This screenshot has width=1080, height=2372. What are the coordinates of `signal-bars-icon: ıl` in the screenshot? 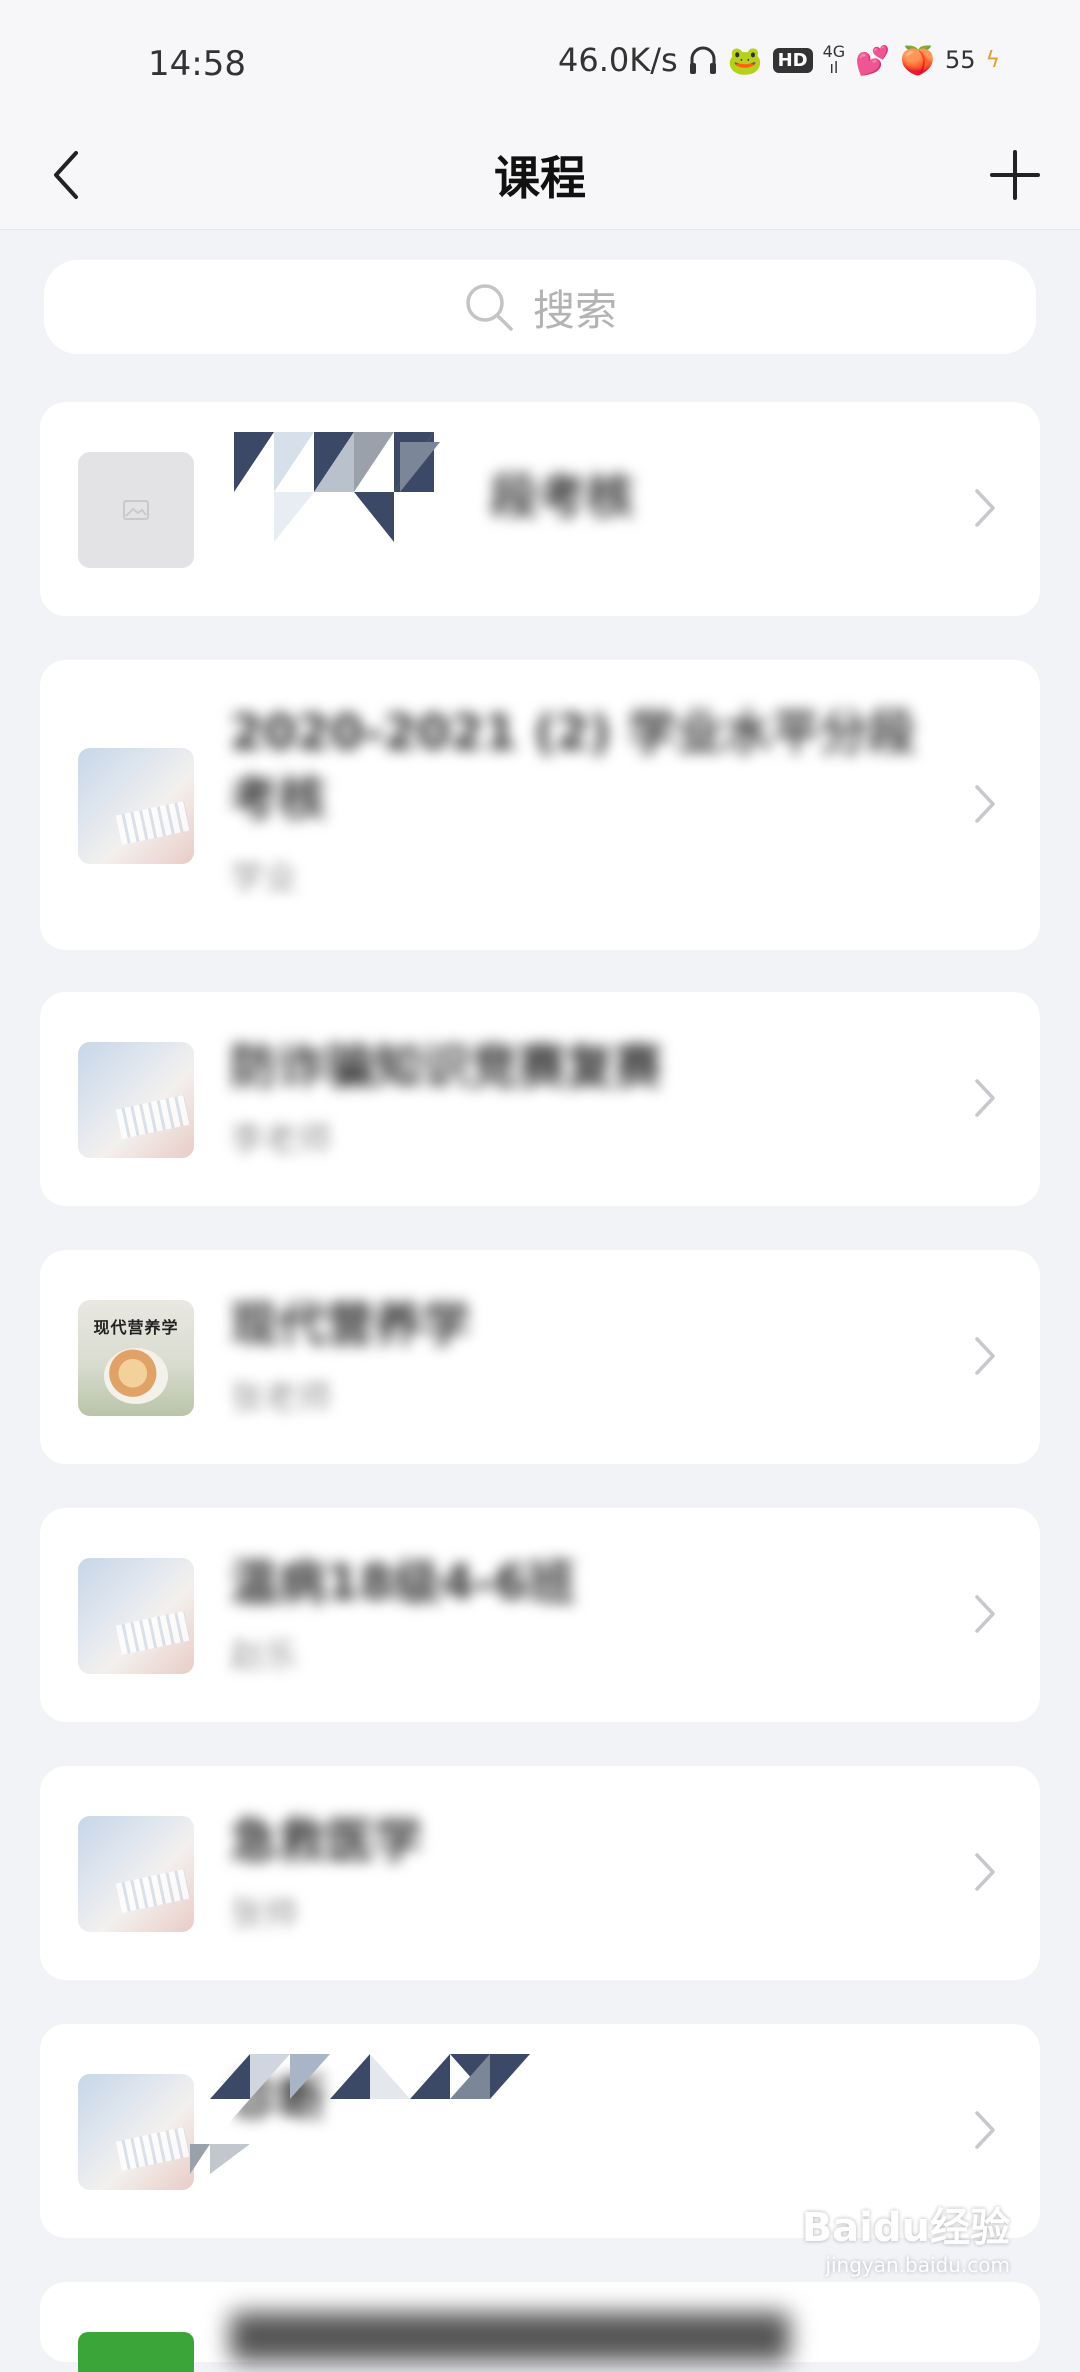 It's located at (834, 67).